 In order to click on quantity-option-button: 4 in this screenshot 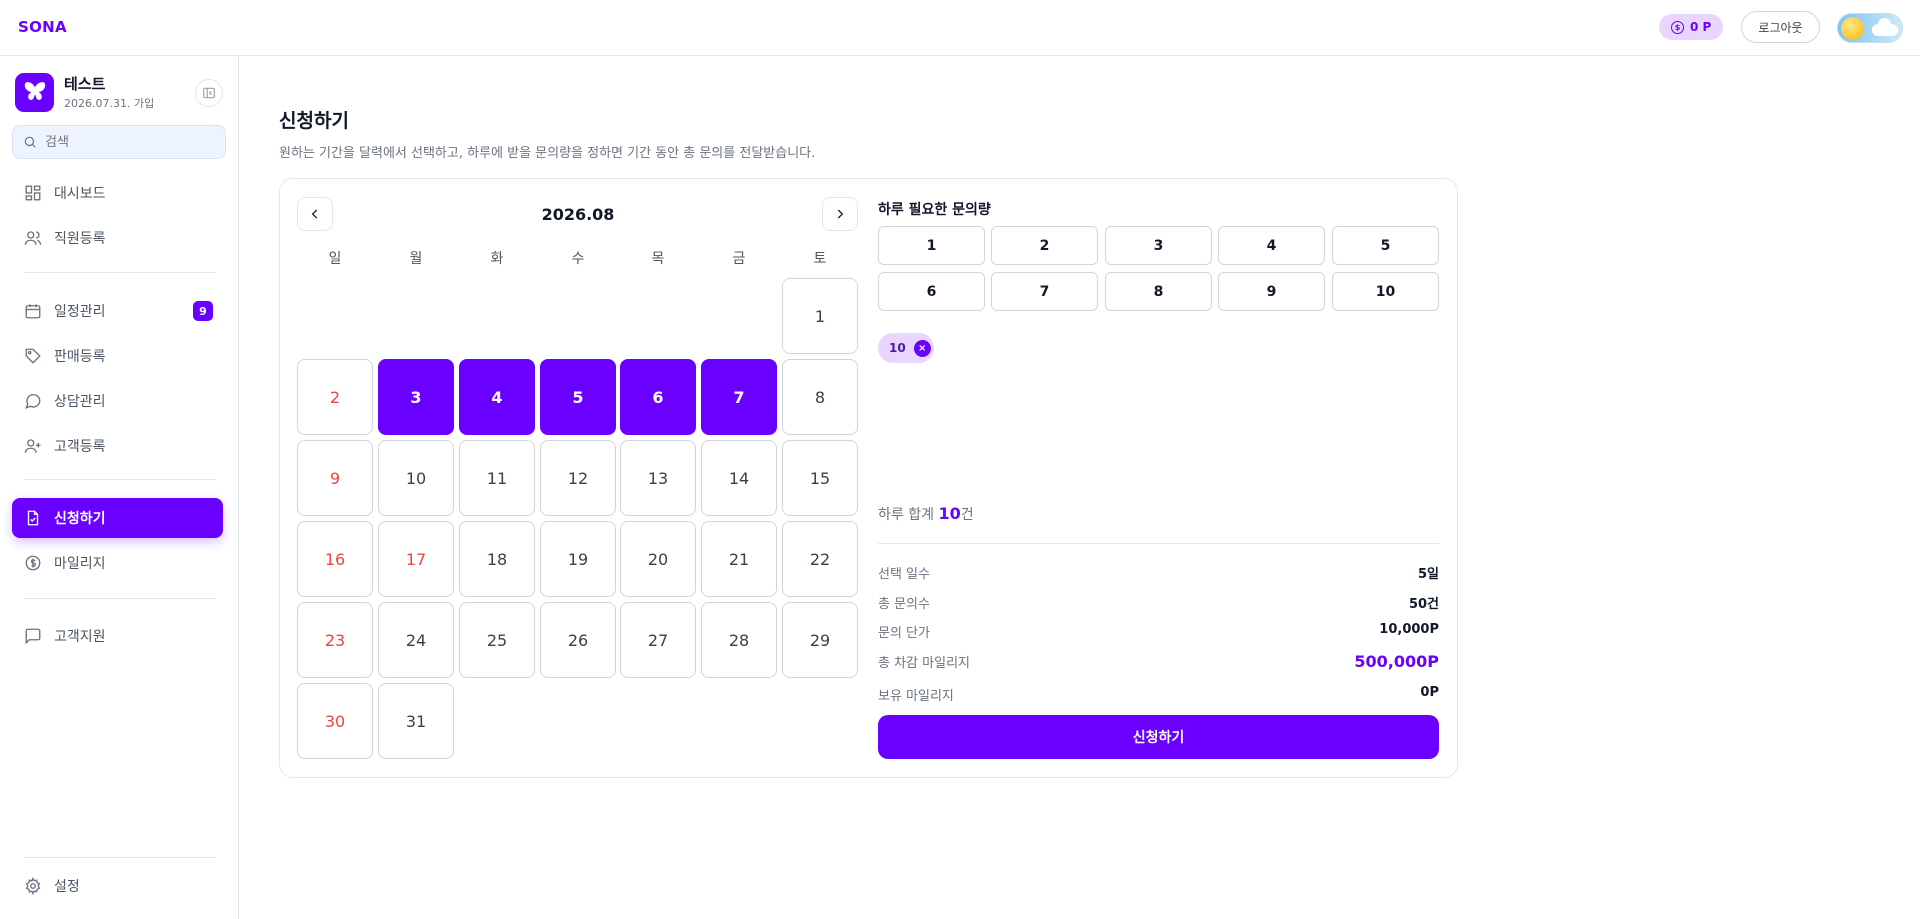, I will do `click(1271, 245)`.